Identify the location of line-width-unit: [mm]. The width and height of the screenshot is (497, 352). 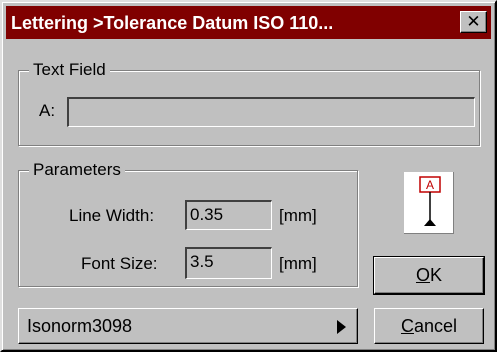
(298, 215).